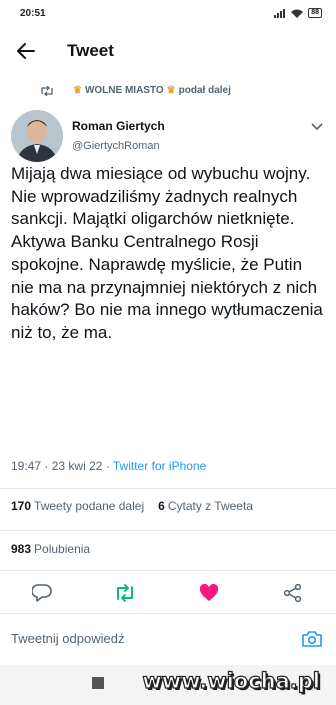 This screenshot has height=705, width=336. I want to click on tweet-actions, so click(168, 593).